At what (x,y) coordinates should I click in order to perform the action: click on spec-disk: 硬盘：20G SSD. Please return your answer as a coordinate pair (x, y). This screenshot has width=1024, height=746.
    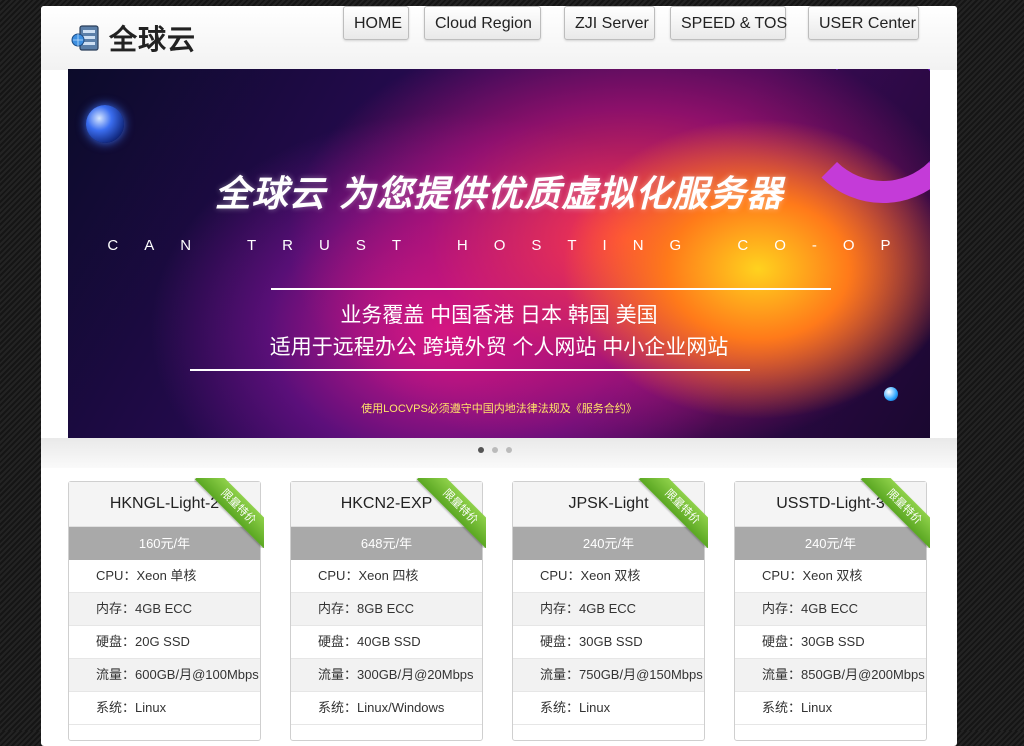
    Looking at the image, I should click on (164, 642).